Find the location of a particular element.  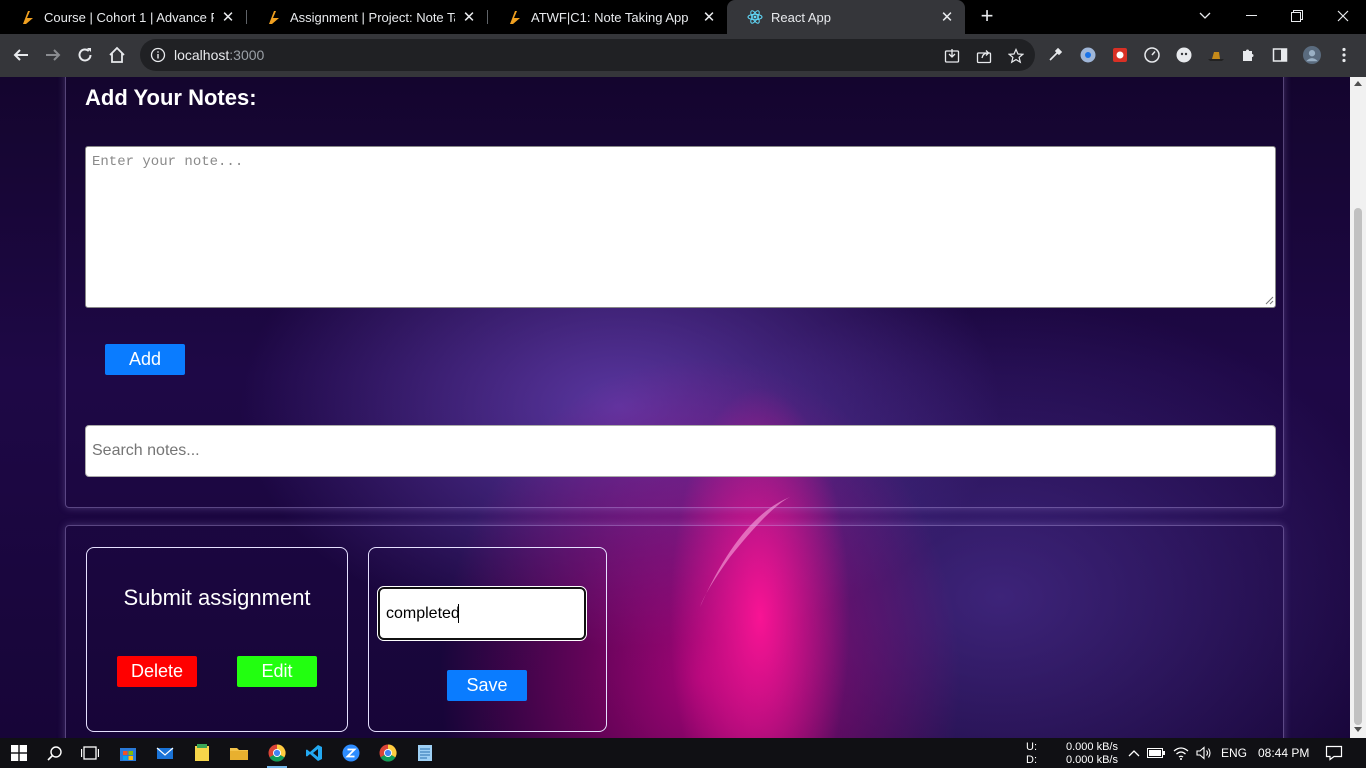

task-view-icon is located at coordinates (90, 753).